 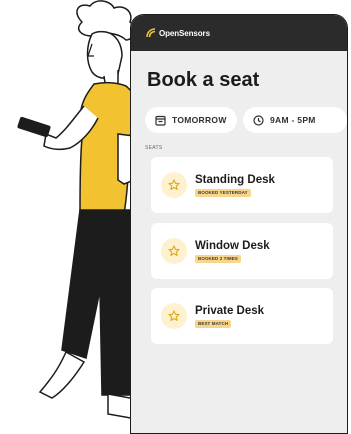 What do you see at coordinates (239, 33) in the screenshot?
I see `app-header: OpenSensors` at bounding box center [239, 33].